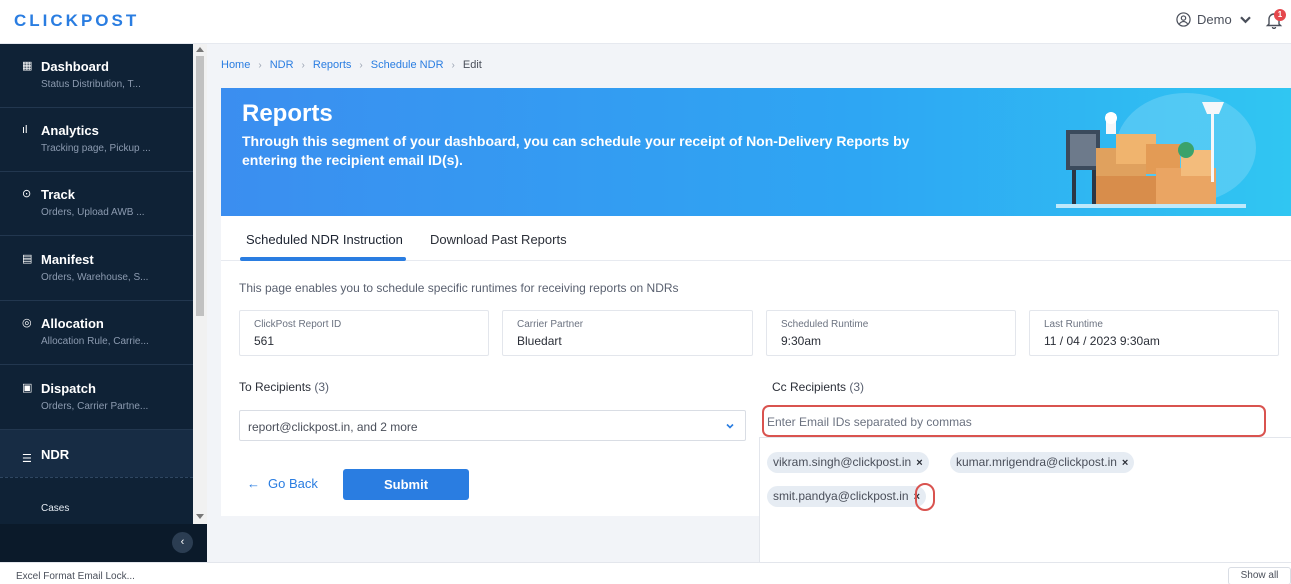 The width and height of the screenshot is (1291, 584). What do you see at coordinates (275, 387) in the screenshot?
I see `to-recipients-title: To Recipients` at bounding box center [275, 387].